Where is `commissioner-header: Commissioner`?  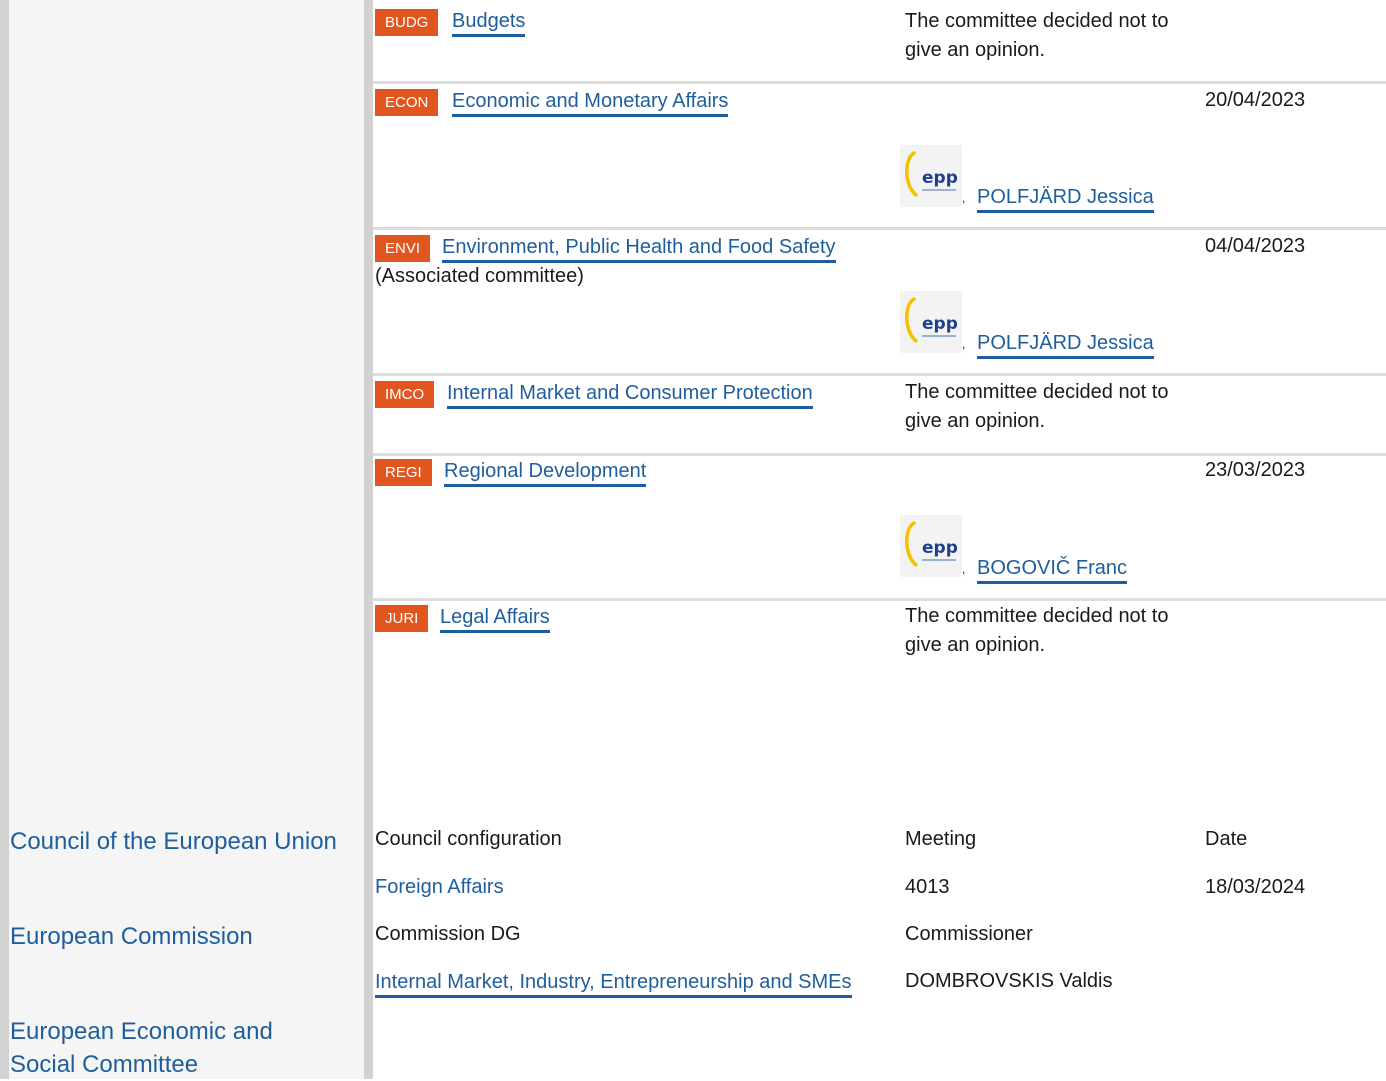 commissioner-header: Commissioner is located at coordinates (969, 934).